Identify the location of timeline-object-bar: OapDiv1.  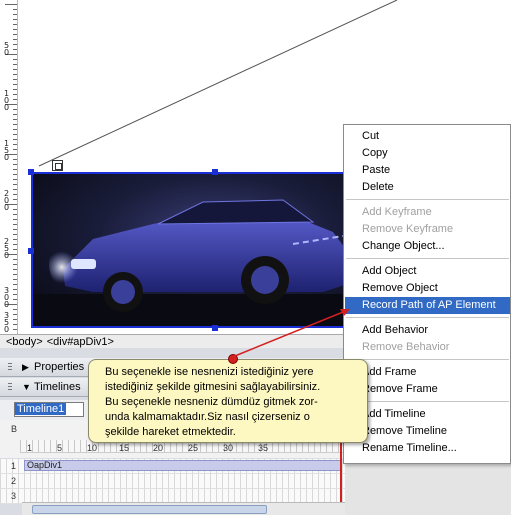
(182, 465).